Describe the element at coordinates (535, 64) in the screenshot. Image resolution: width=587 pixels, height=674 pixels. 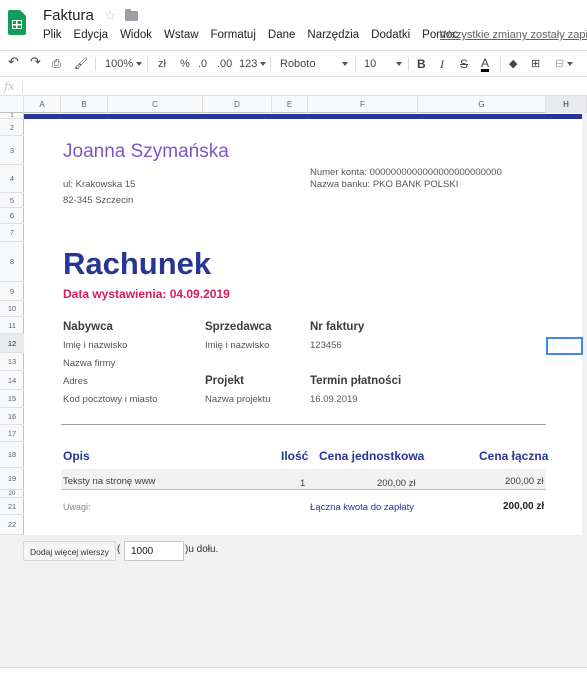
I see `borders-icon: ⊞` at that location.